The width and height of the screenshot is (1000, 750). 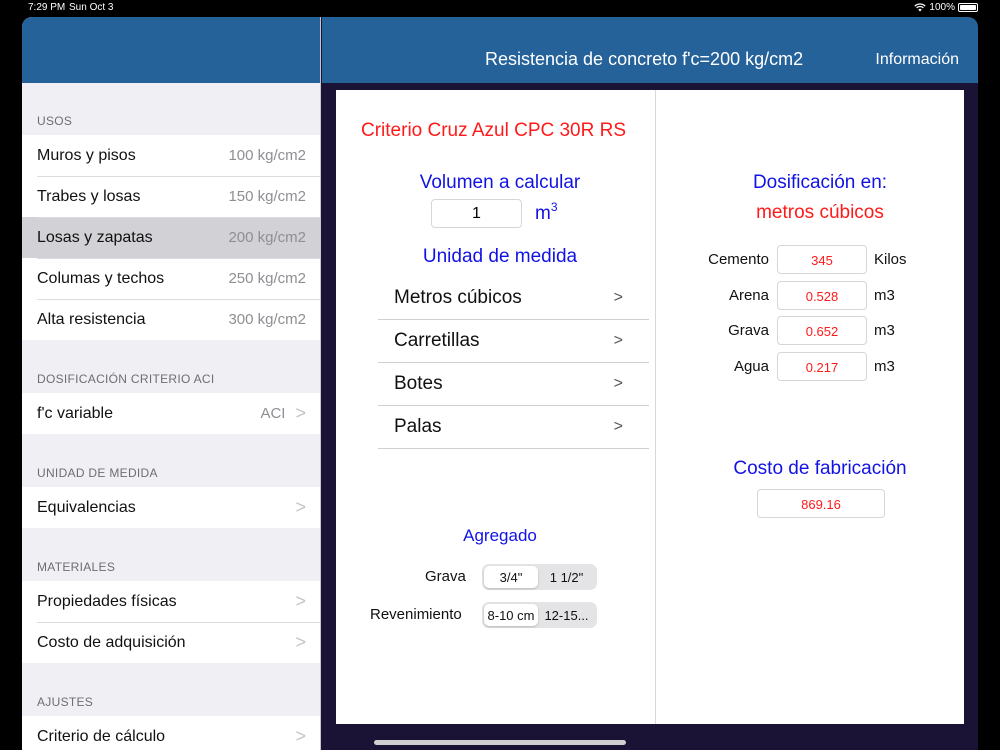 What do you see at coordinates (171, 196) in the screenshot?
I see `sidebar-item-trabes: Trabes y losas 150 kg/cm2` at bounding box center [171, 196].